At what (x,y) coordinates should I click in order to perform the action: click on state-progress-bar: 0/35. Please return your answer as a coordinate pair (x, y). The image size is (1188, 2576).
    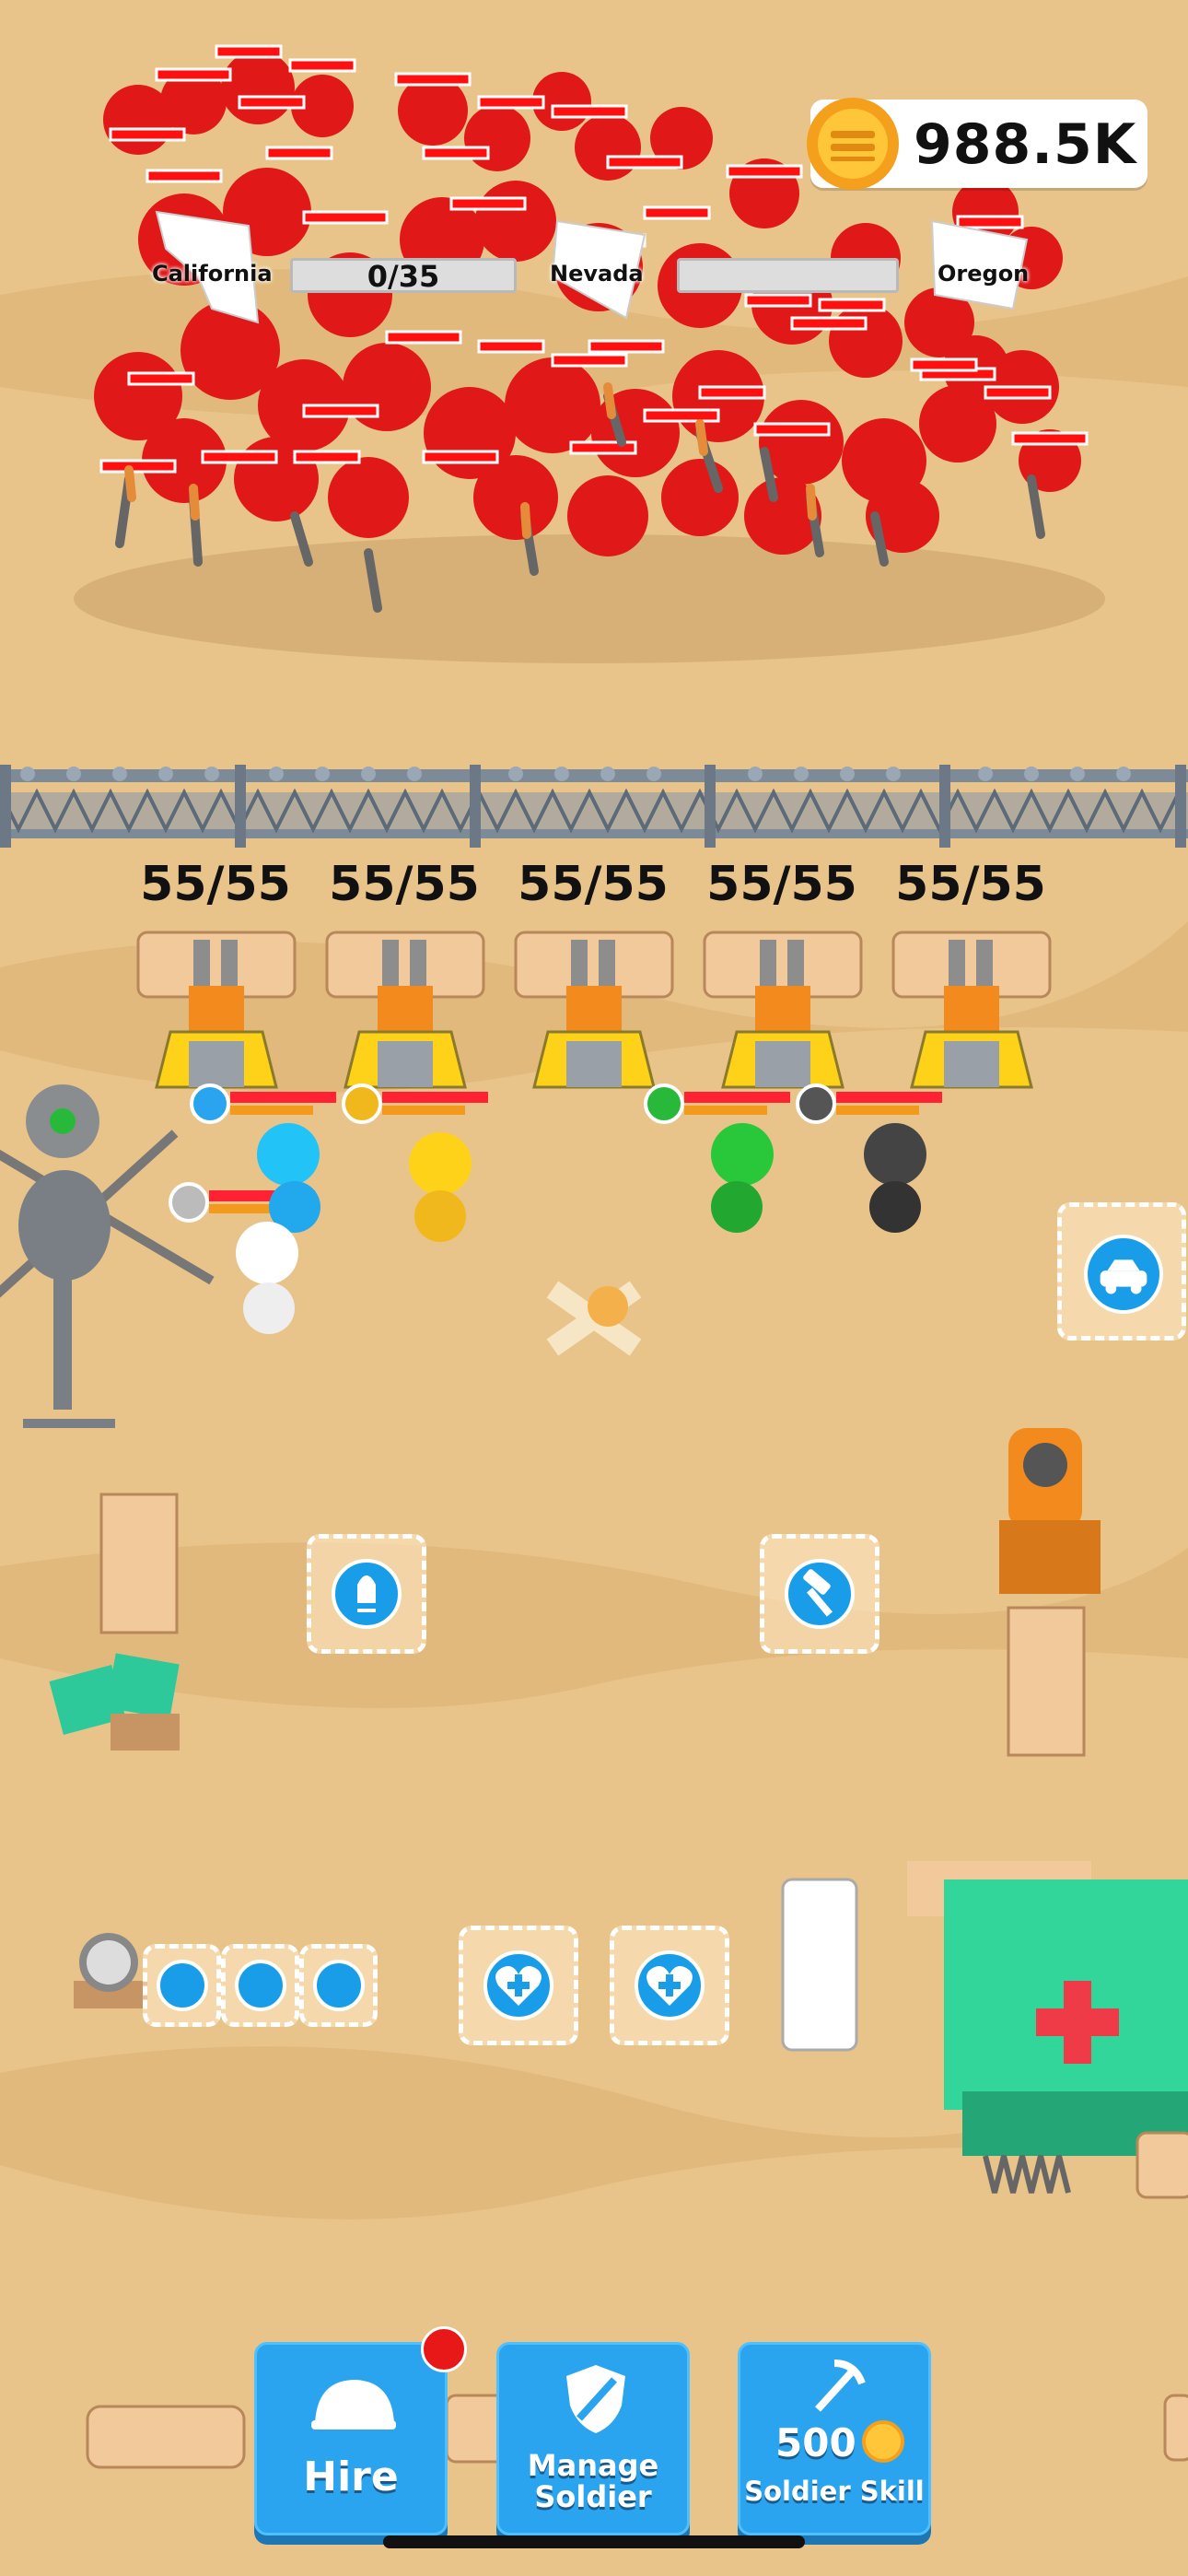
    Looking at the image, I should click on (403, 276).